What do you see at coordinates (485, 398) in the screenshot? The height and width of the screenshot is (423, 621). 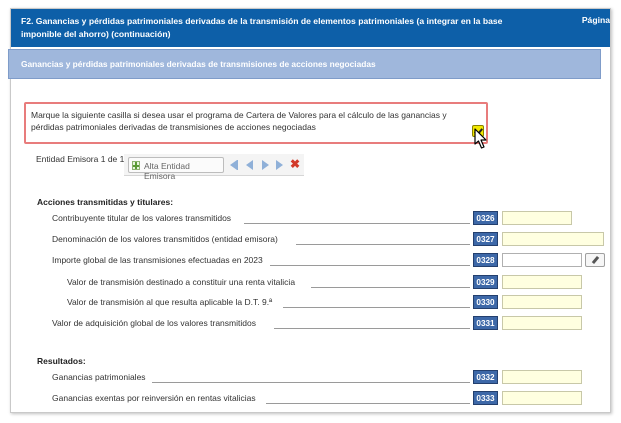 I see `box-code: 0333` at bounding box center [485, 398].